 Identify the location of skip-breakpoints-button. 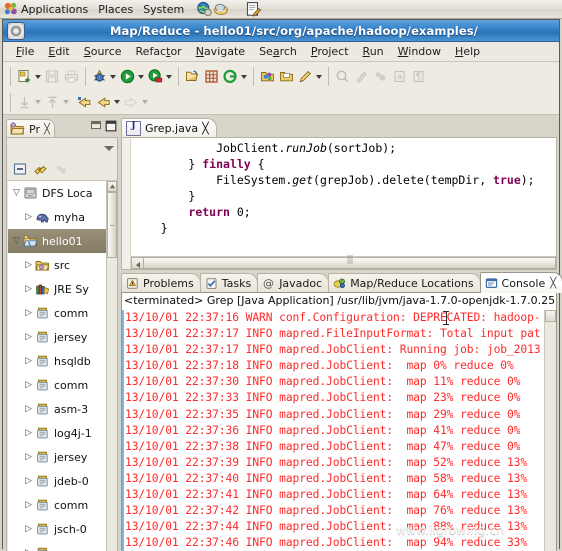
(361, 77).